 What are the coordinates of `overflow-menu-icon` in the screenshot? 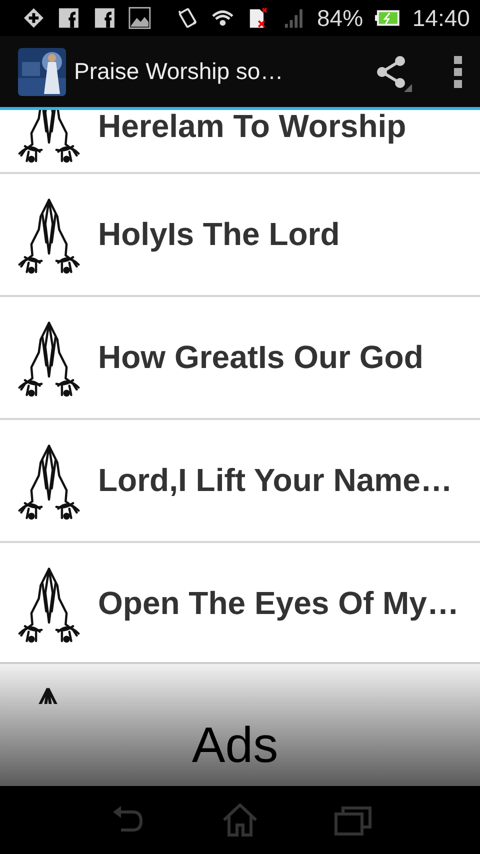 It's located at (458, 72).